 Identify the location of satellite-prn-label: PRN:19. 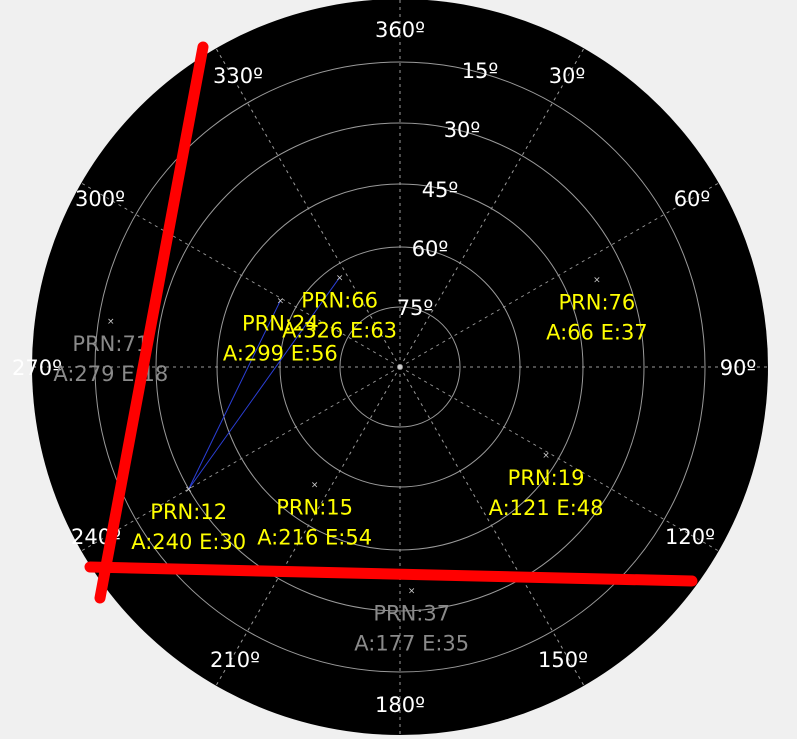
(546, 478).